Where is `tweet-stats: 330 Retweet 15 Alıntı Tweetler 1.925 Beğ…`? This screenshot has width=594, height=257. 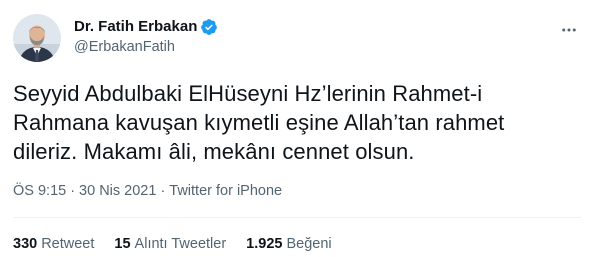 tweet-stats: 330 Retweet 15 Alıntı Tweetler 1.925 Beğ… is located at coordinates (182, 244).